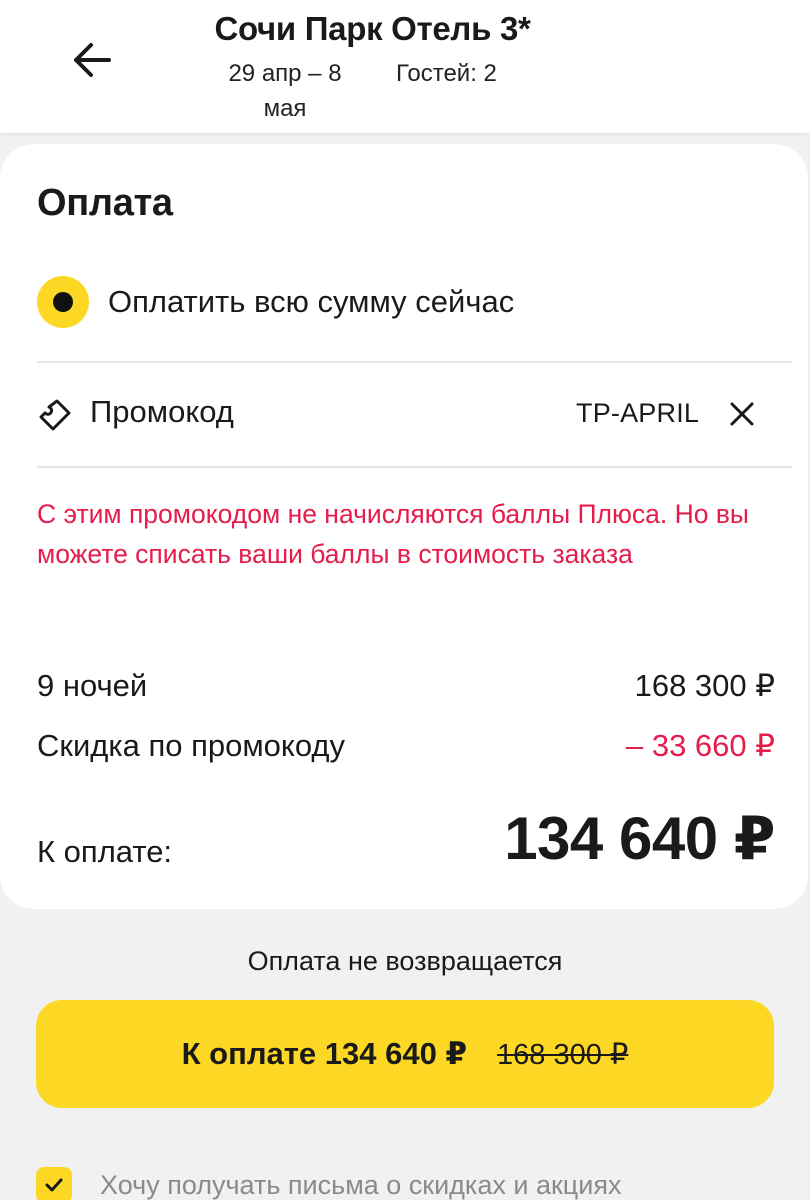  Describe the element at coordinates (563, 1054) in the screenshot. I see `old-price: 168 300 ₽` at that location.